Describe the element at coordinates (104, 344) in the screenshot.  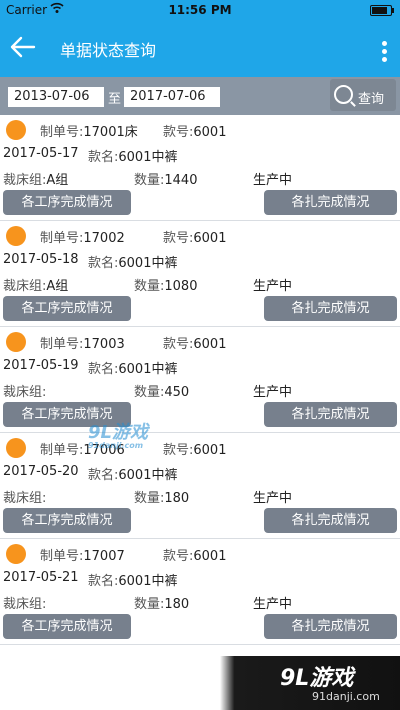
I see `order-number-value: 17003` at that location.